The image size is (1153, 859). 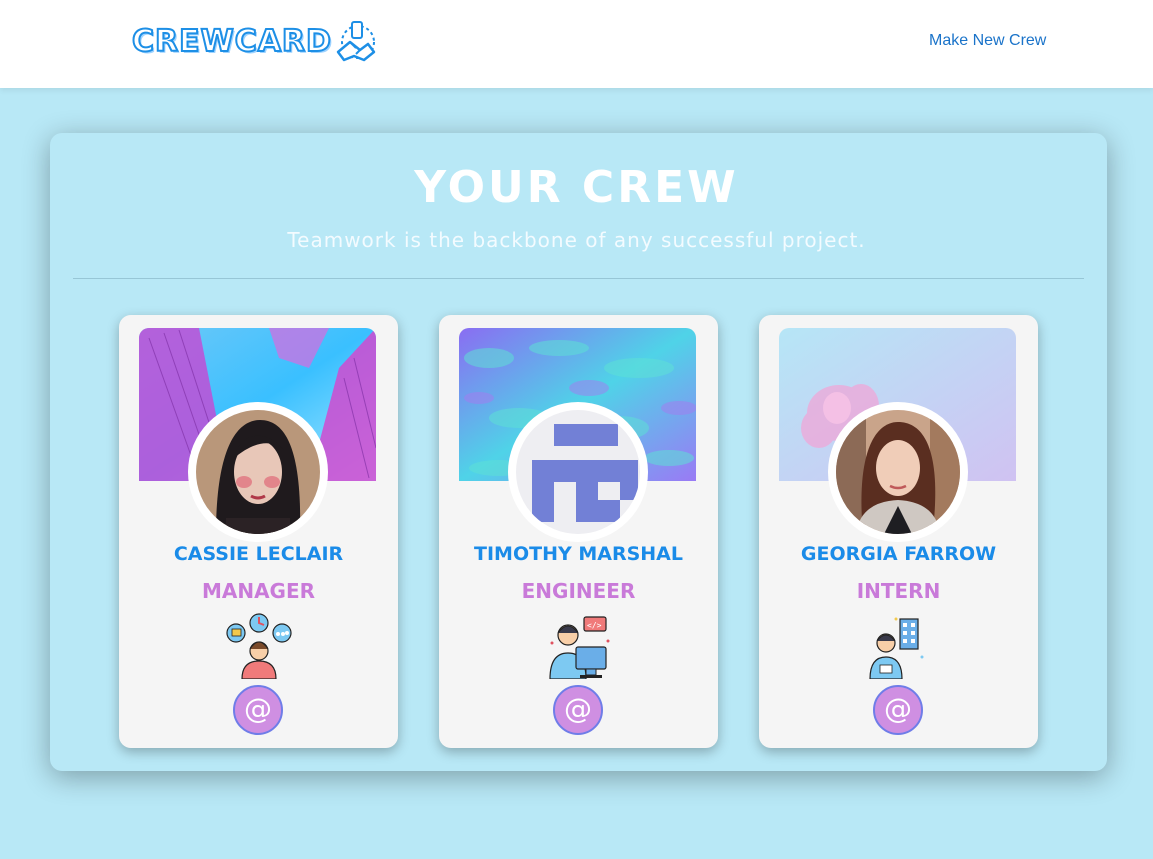 I want to click on divider, so click(x=578, y=278).